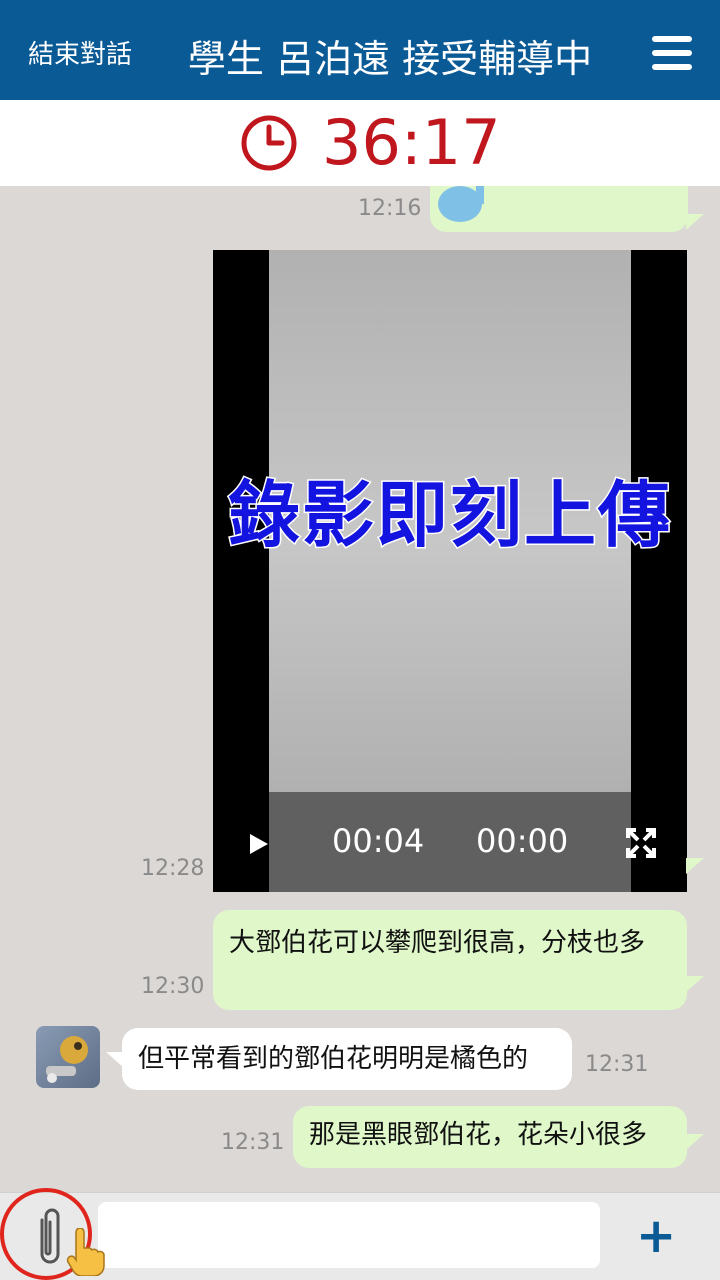  What do you see at coordinates (522, 841) in the screenshot?
I see `video-duration: 00:00` at bounding box center [522, 841].